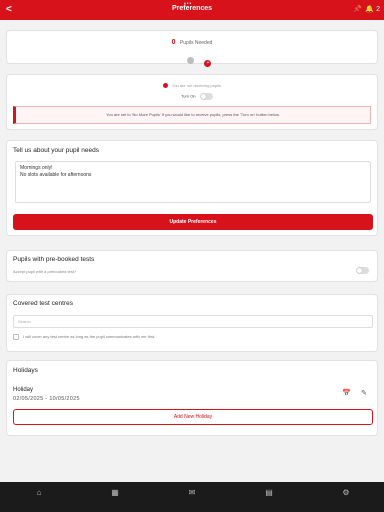  Describe the element at coordinates (346, 492) in the screenshot. I see `settings-icon: ⚙` at that location.